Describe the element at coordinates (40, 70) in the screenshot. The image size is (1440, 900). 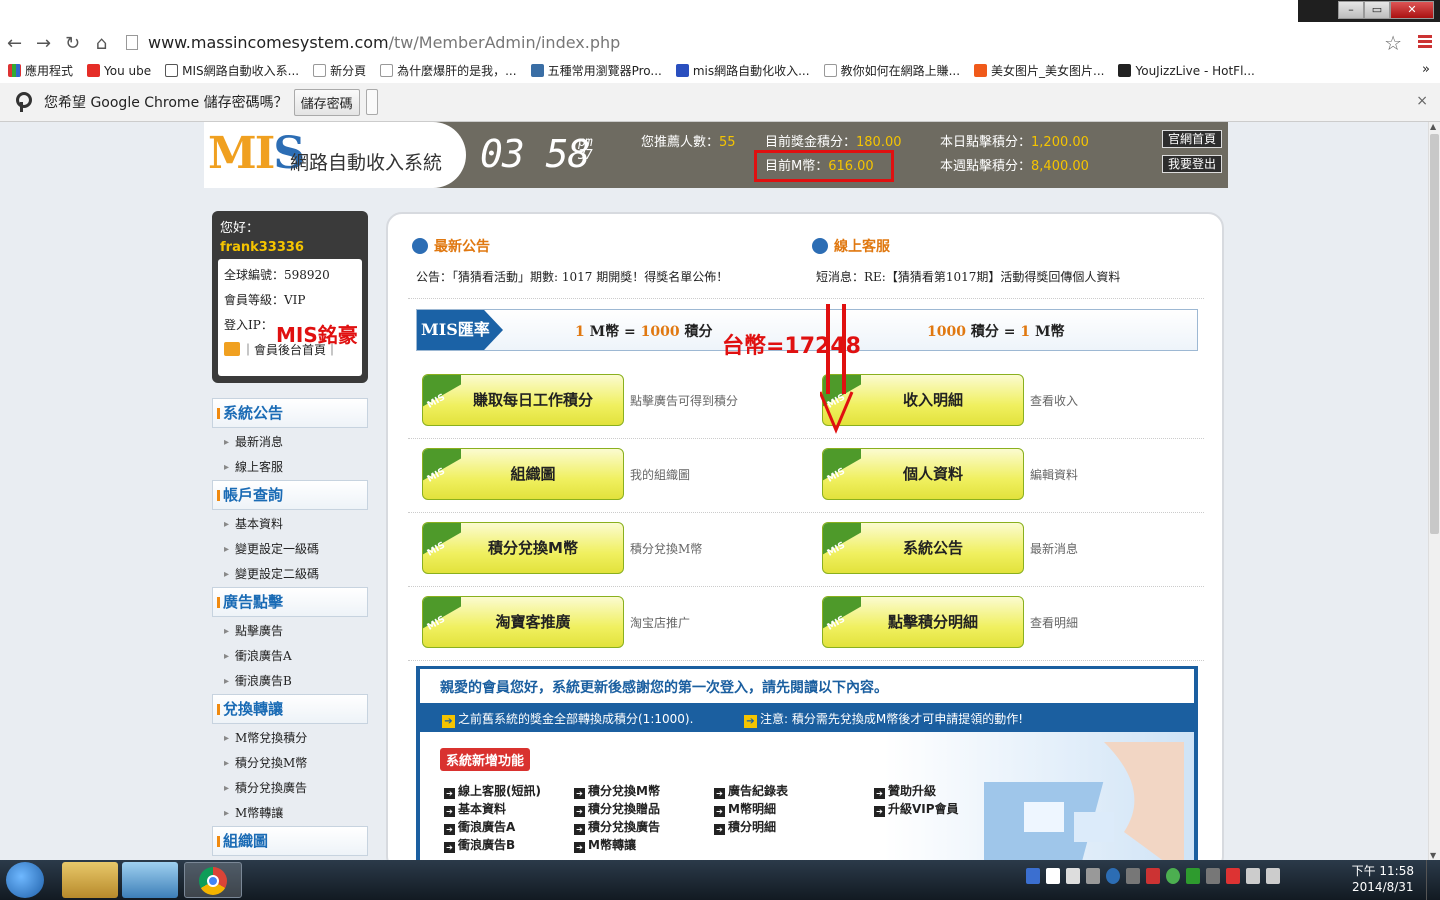
I see `bookmark-apps: 應用程式` at that location.